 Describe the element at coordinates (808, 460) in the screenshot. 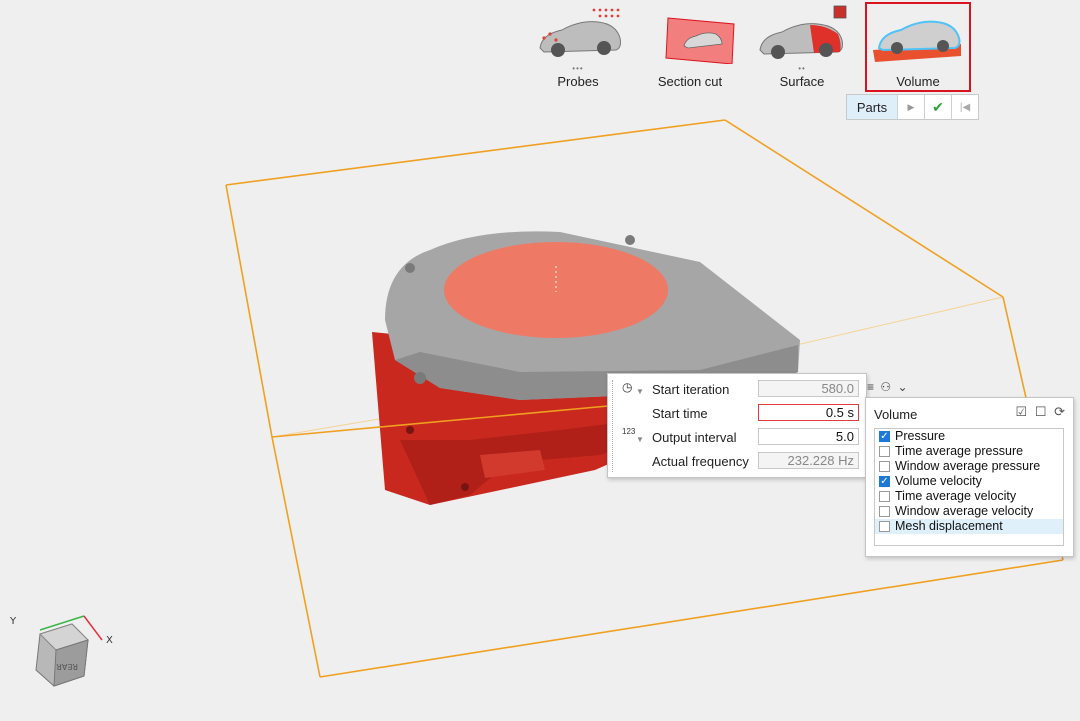

I see `actual-frequency-field: 232.228 Hz` at that location.